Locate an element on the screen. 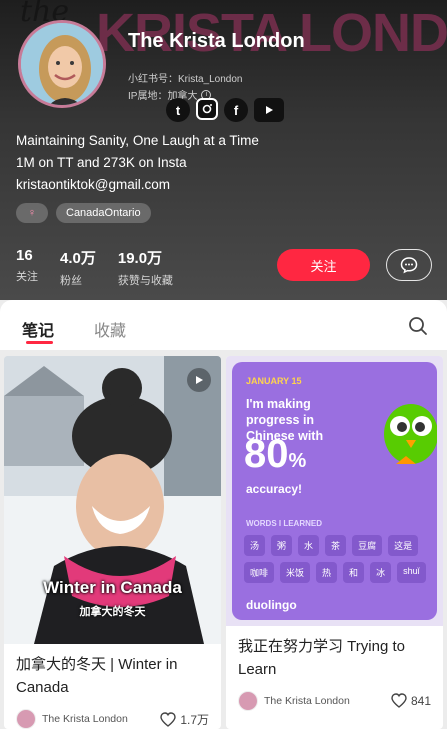  duo-word: 冰 is located at coordinates (381, 572).